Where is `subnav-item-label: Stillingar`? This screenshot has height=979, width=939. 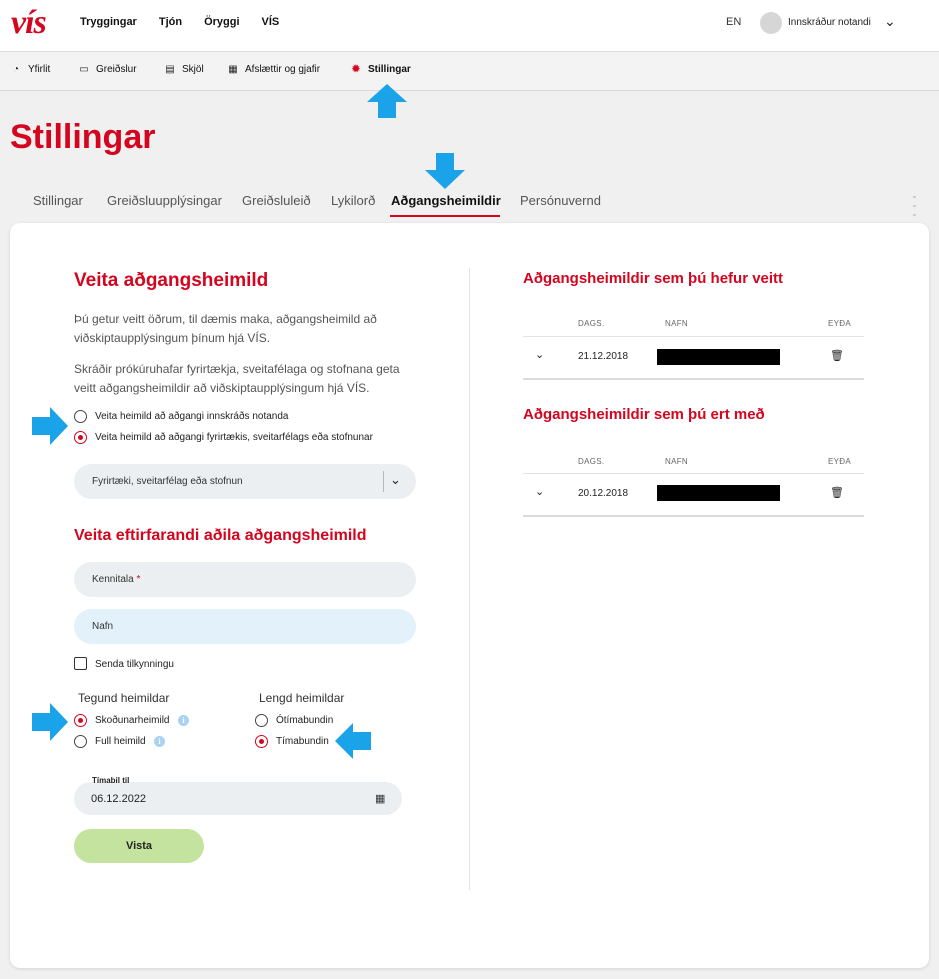
subnav-item-label: Stillingar is located at coordinates (389, 69).